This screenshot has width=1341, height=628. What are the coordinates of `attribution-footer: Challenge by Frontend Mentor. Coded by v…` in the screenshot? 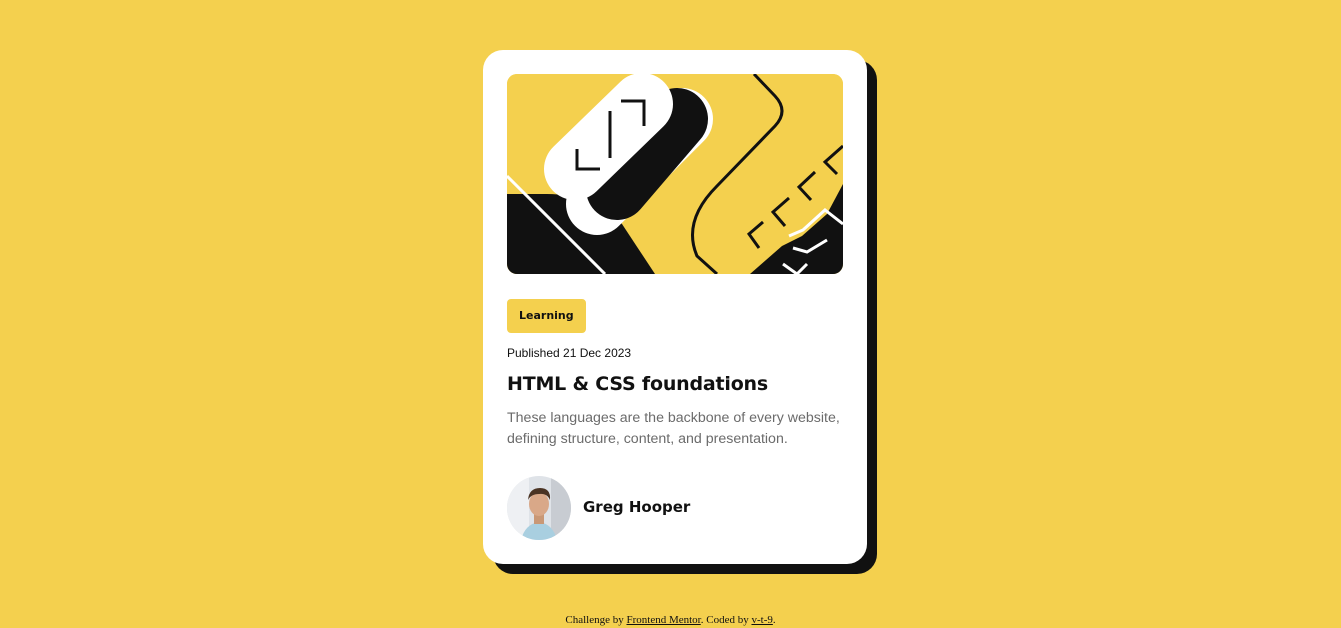 It's located at (670, 620).